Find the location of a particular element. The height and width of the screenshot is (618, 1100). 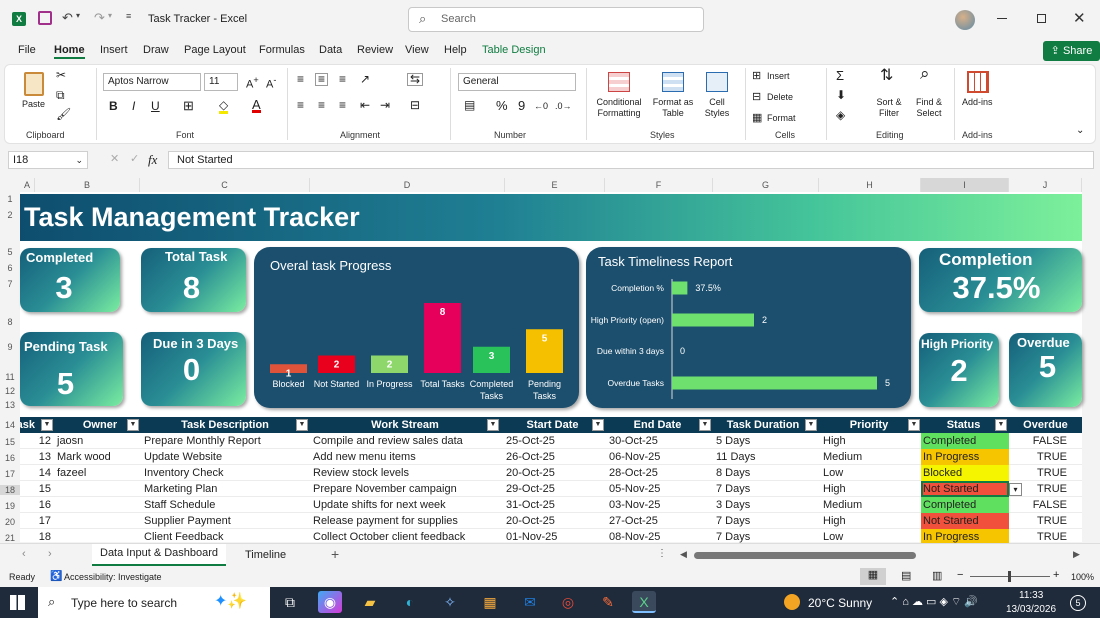

task-view-icon: ⧉ is located at coordinates (290, 602).